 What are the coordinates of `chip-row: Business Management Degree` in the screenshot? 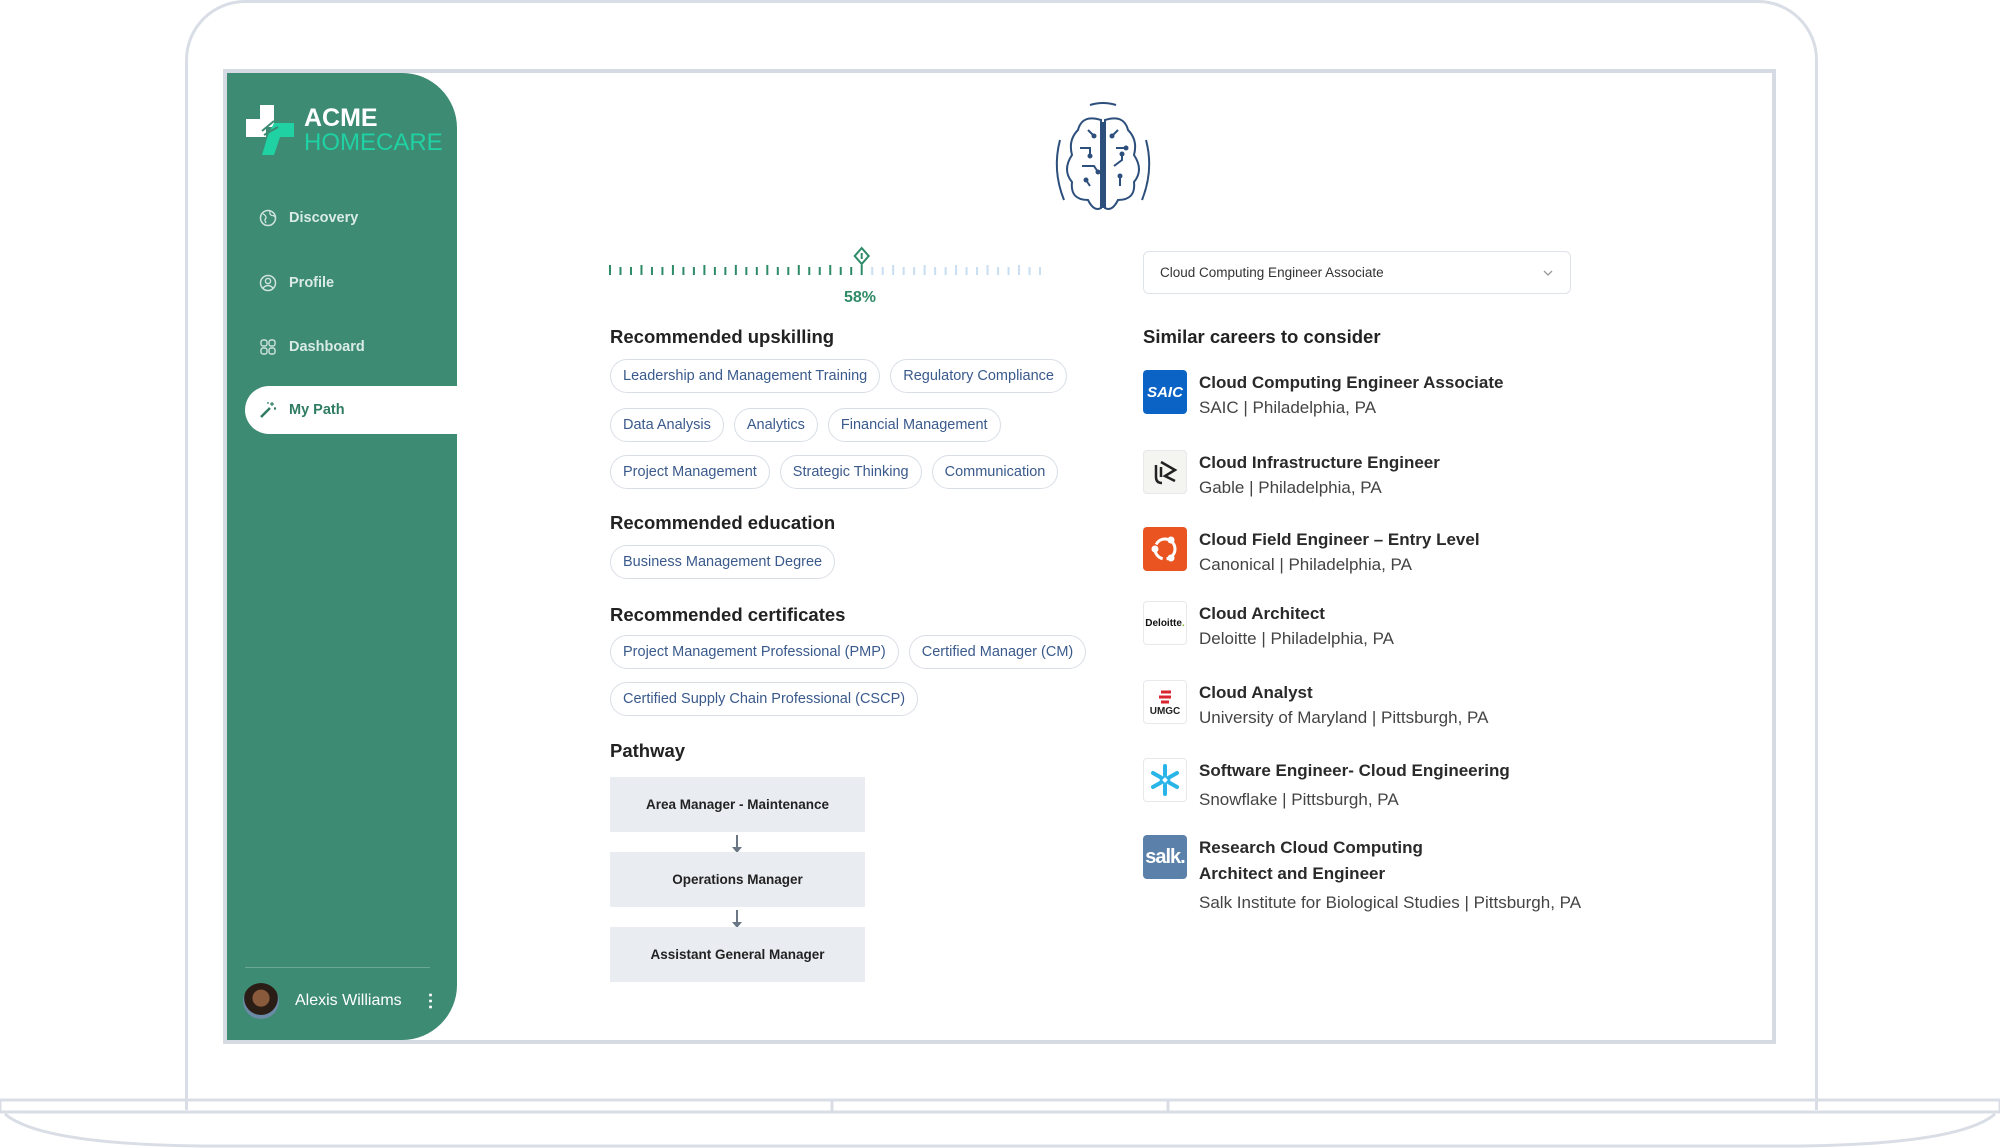 It's located at (723, 562).